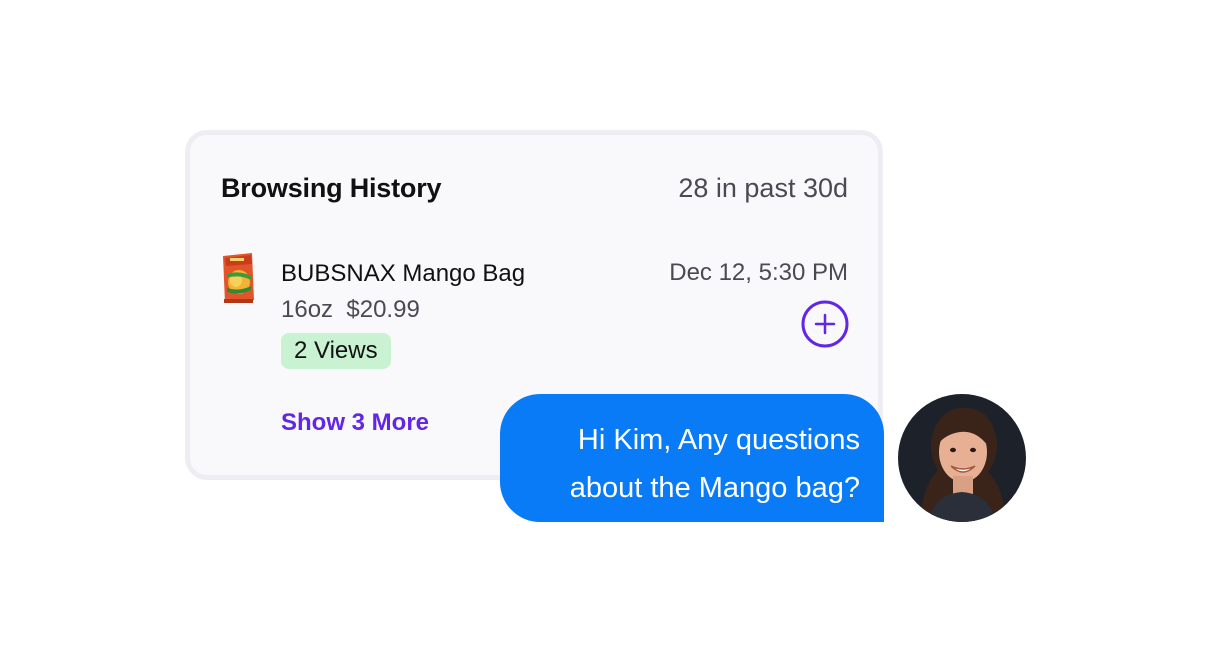  What do you see at coordinates (331, 188) in the screenshot?
I see `card-title: Browsing History` at bounding box center [331, 188].